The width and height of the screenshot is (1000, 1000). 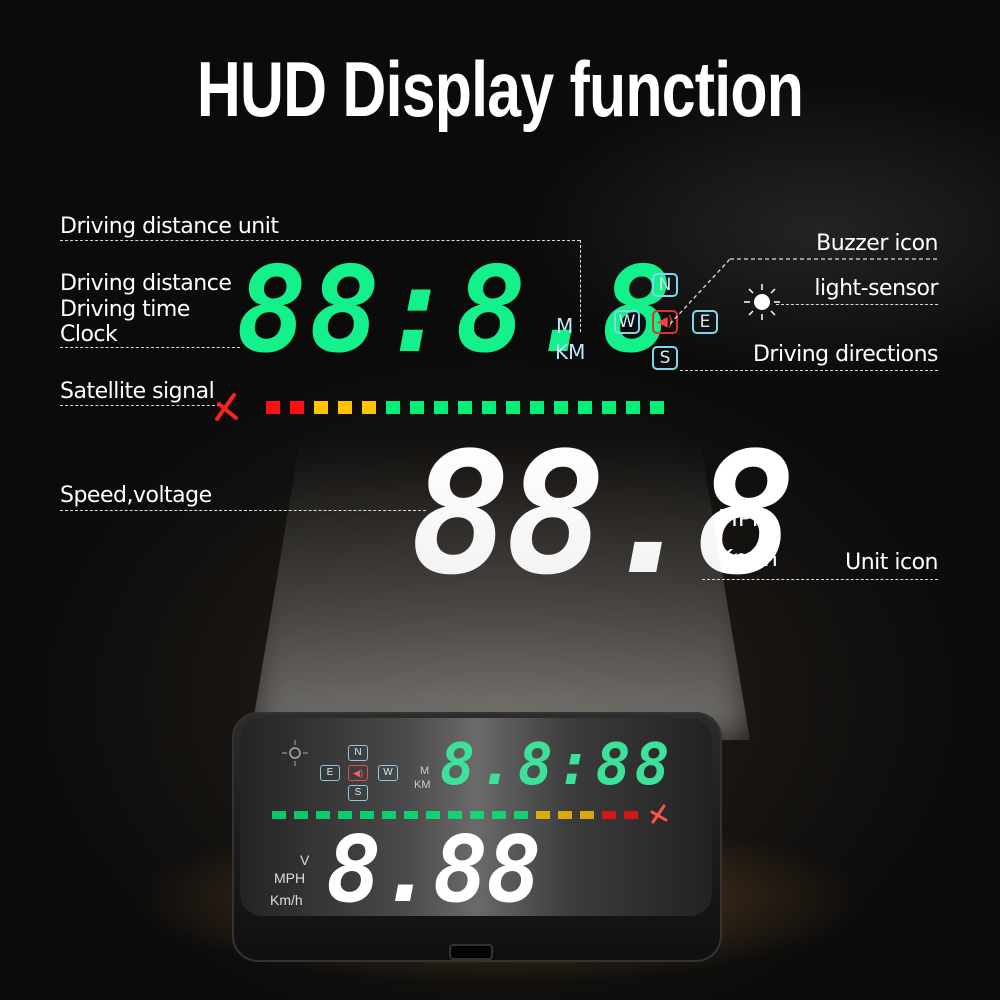 I want to click on device-unit-v: V, so click(x=305, y=860).